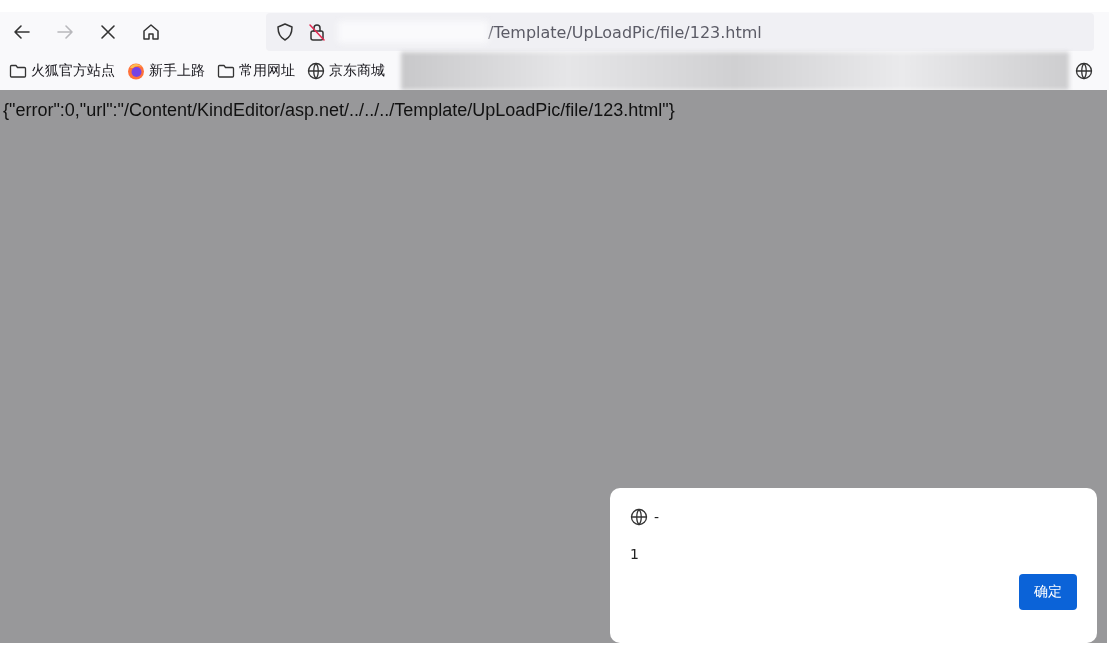 This screenshot has width=1109, height=655. What do you see at coordinates (62, 71) in the screenshot?
I see `bookmark: 火狐官方站点` at bounding box center [62, 71].